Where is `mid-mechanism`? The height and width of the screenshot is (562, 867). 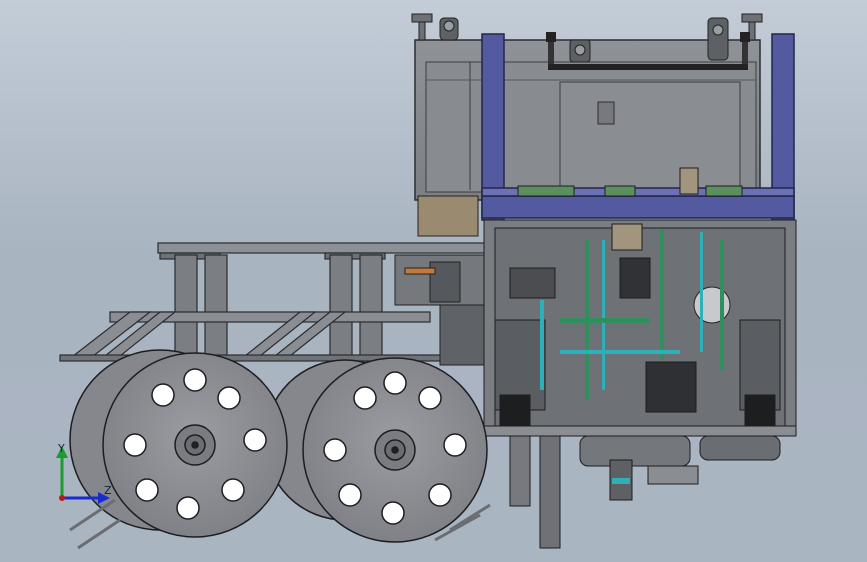 mid-mechanism is located at coordinates (440, 280).